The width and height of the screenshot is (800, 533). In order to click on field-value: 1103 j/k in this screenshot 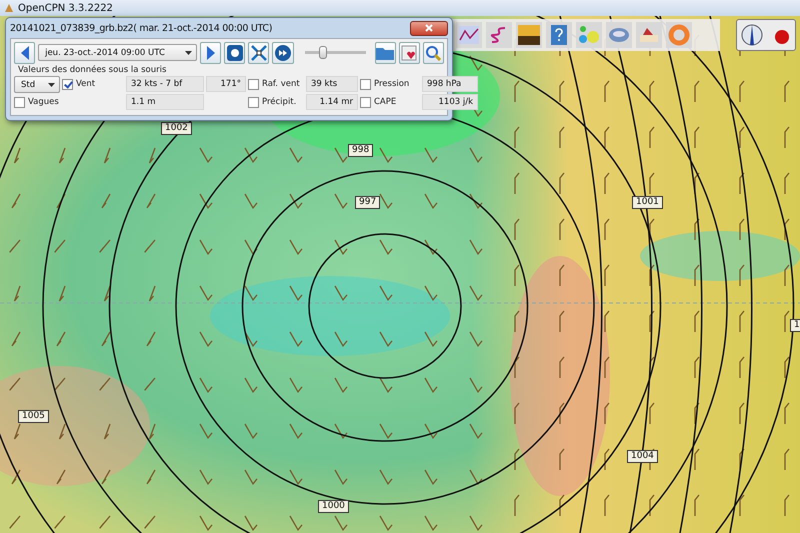, I will do `click(450, 102)`.